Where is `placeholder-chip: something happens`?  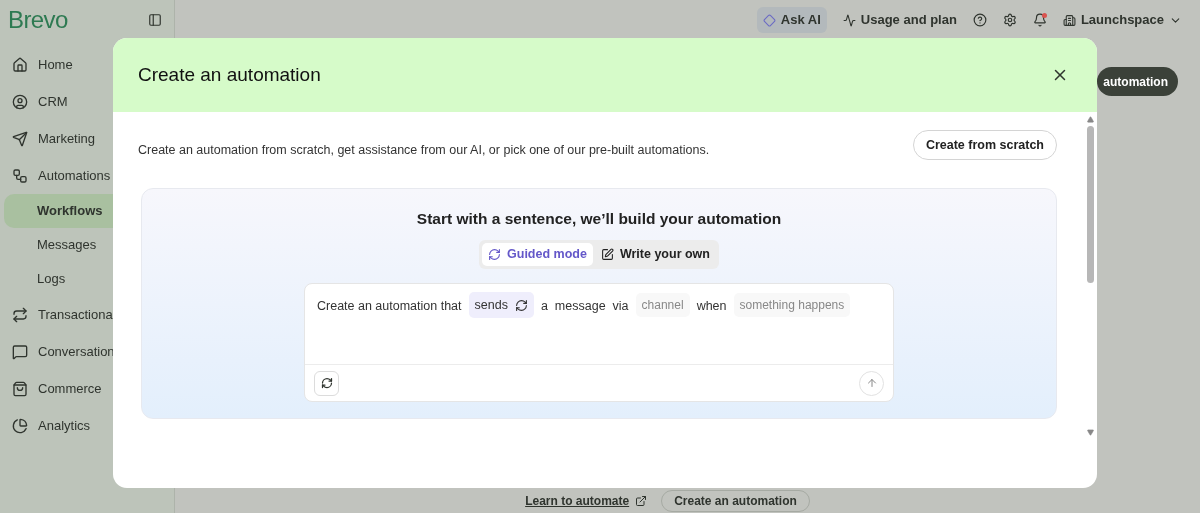 placeholder-chip: something happens is located at coordinates (792, 305).